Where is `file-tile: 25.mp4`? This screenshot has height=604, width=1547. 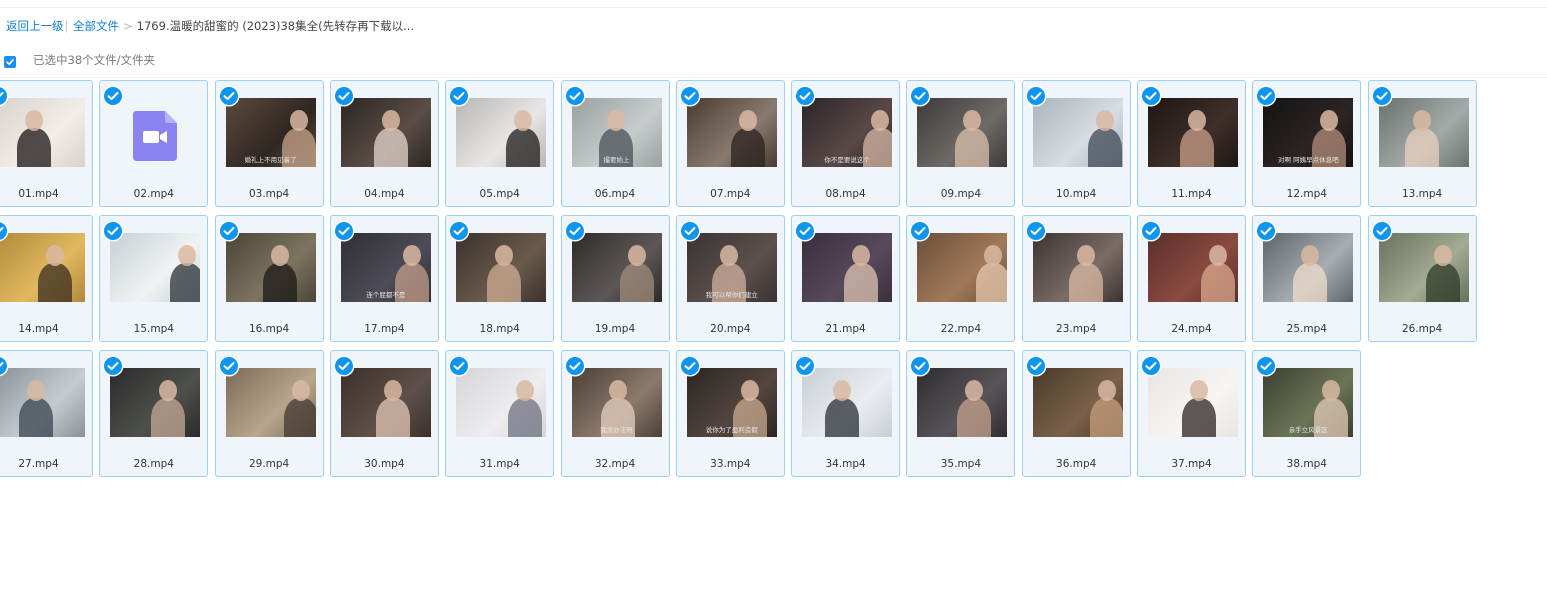
file-tile: 25.mp4 is located at coordinates (1307, 278).